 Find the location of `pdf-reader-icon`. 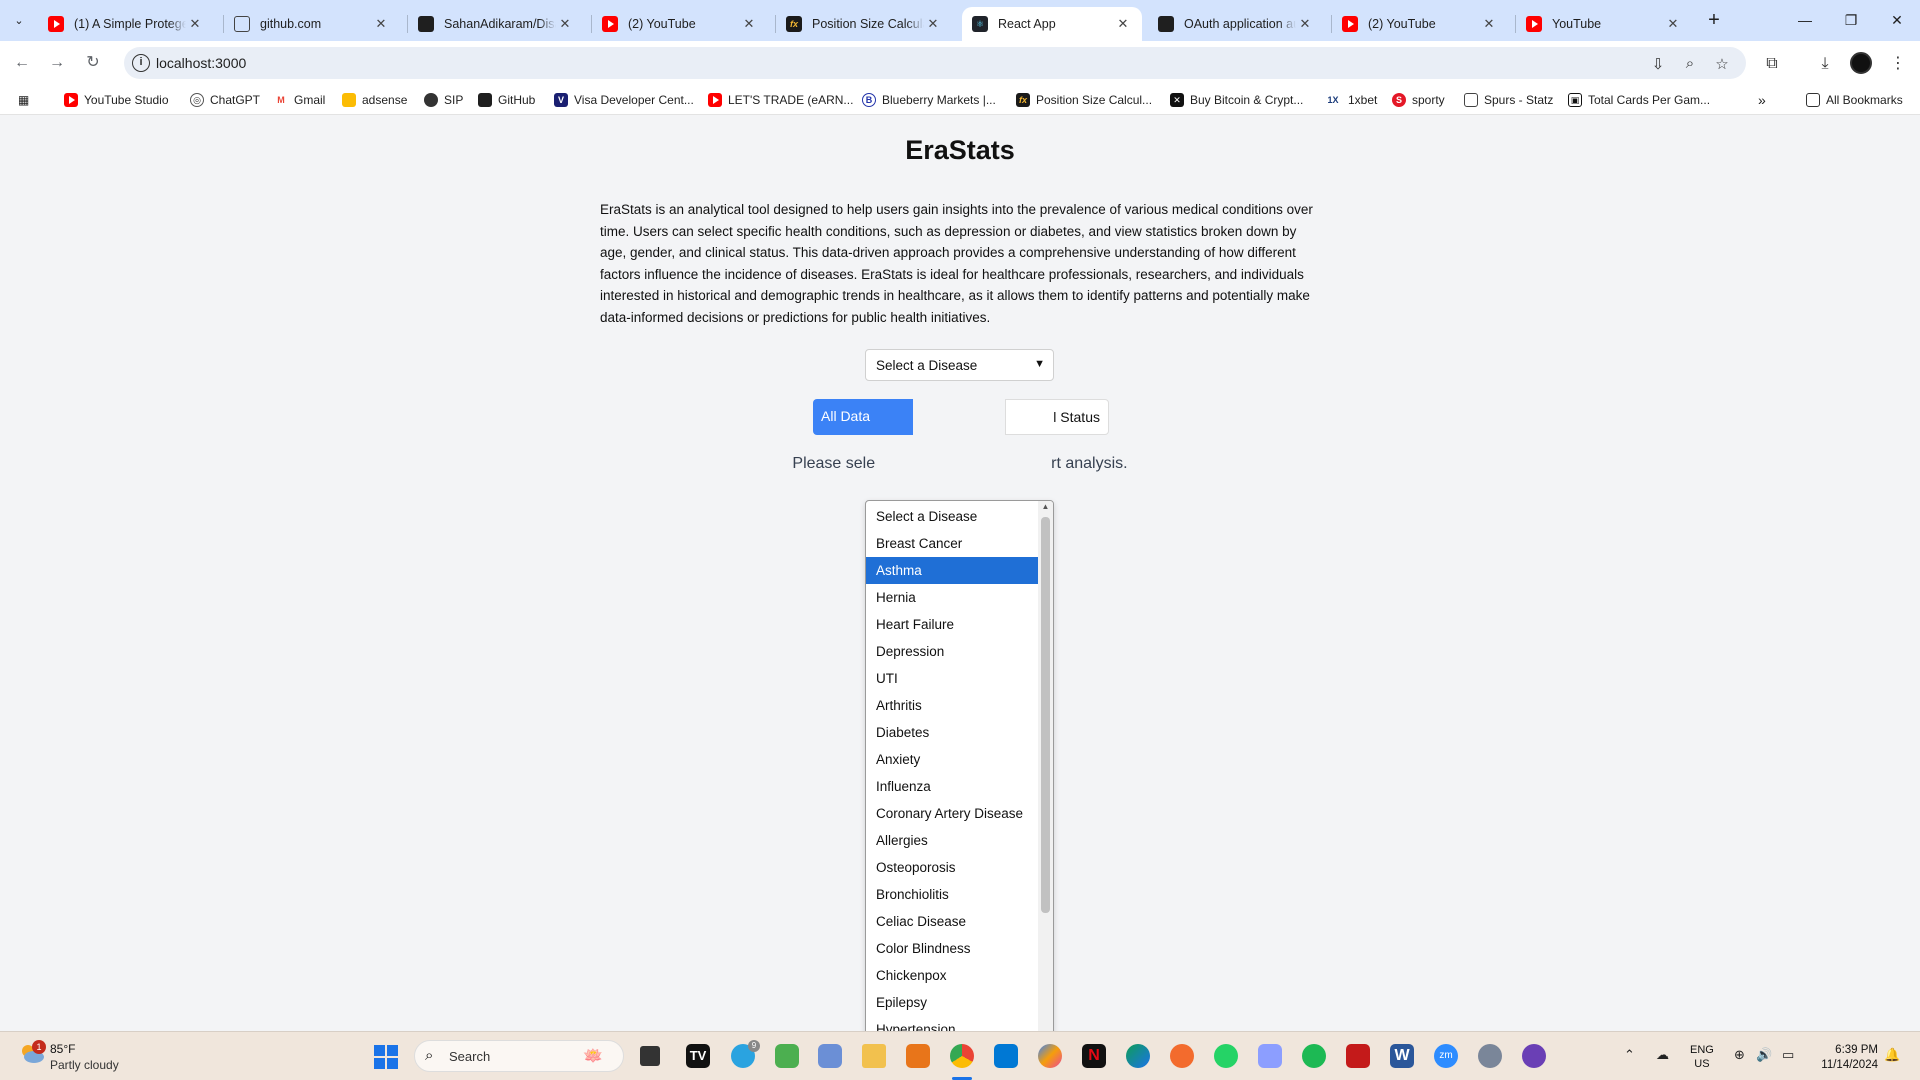

pdf-reader-icon is located at coordinates (1358, 1056).